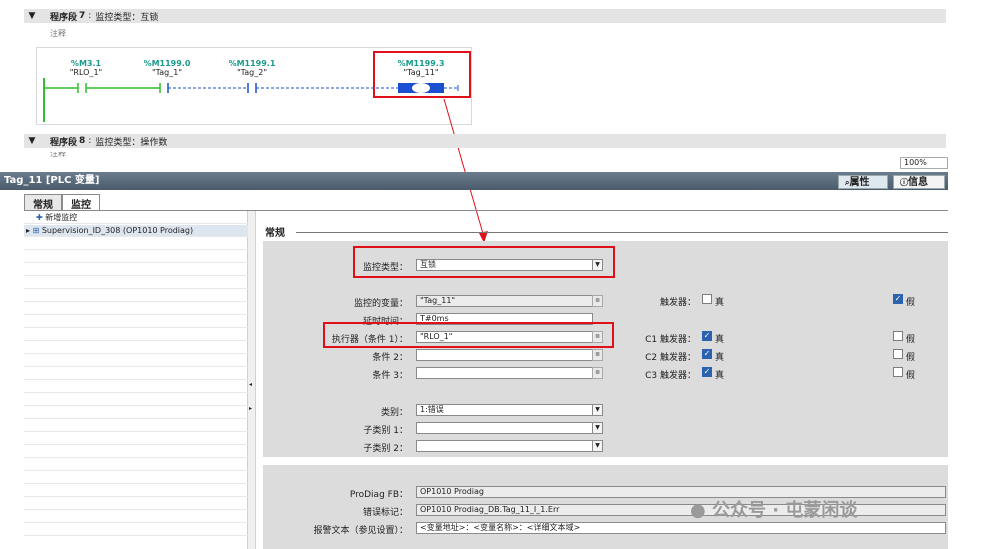 The height and width of the screenshot is (549, 989). Describe the element at coordinates (131, 141) in the screenshot. I see `network-title: 监控类型：操作数` at that location.